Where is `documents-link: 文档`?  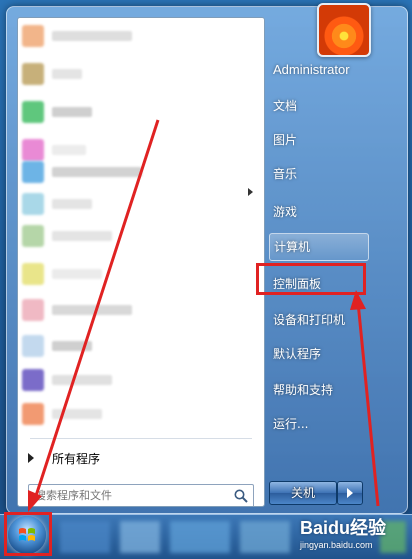 documents-link: 文档 is located at coordinates (321, 106).